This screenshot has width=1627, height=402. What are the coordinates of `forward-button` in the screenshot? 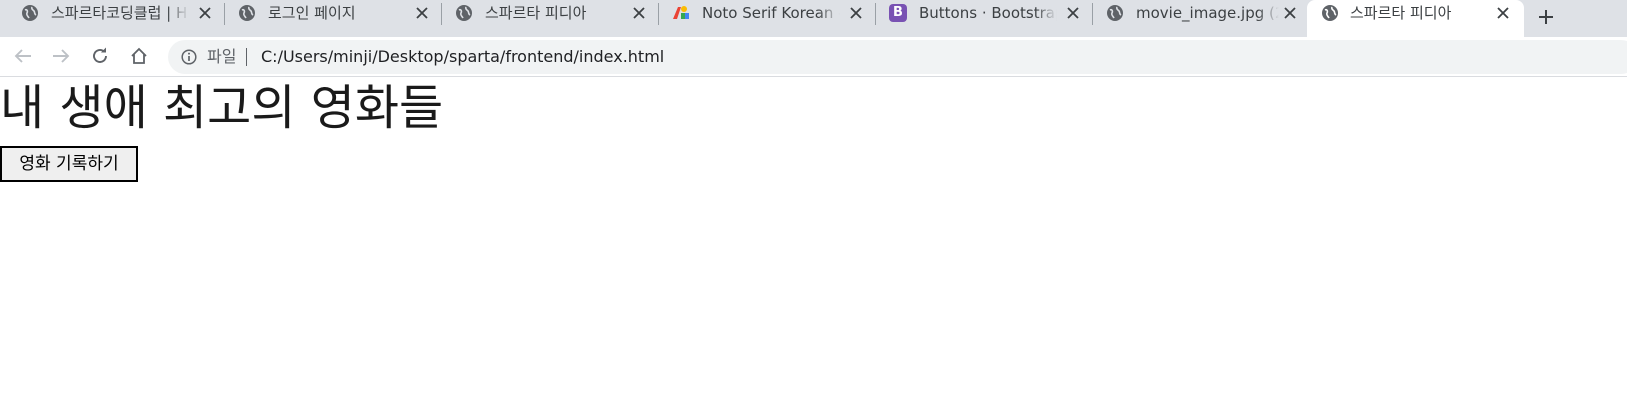 It's located at (61, 56).